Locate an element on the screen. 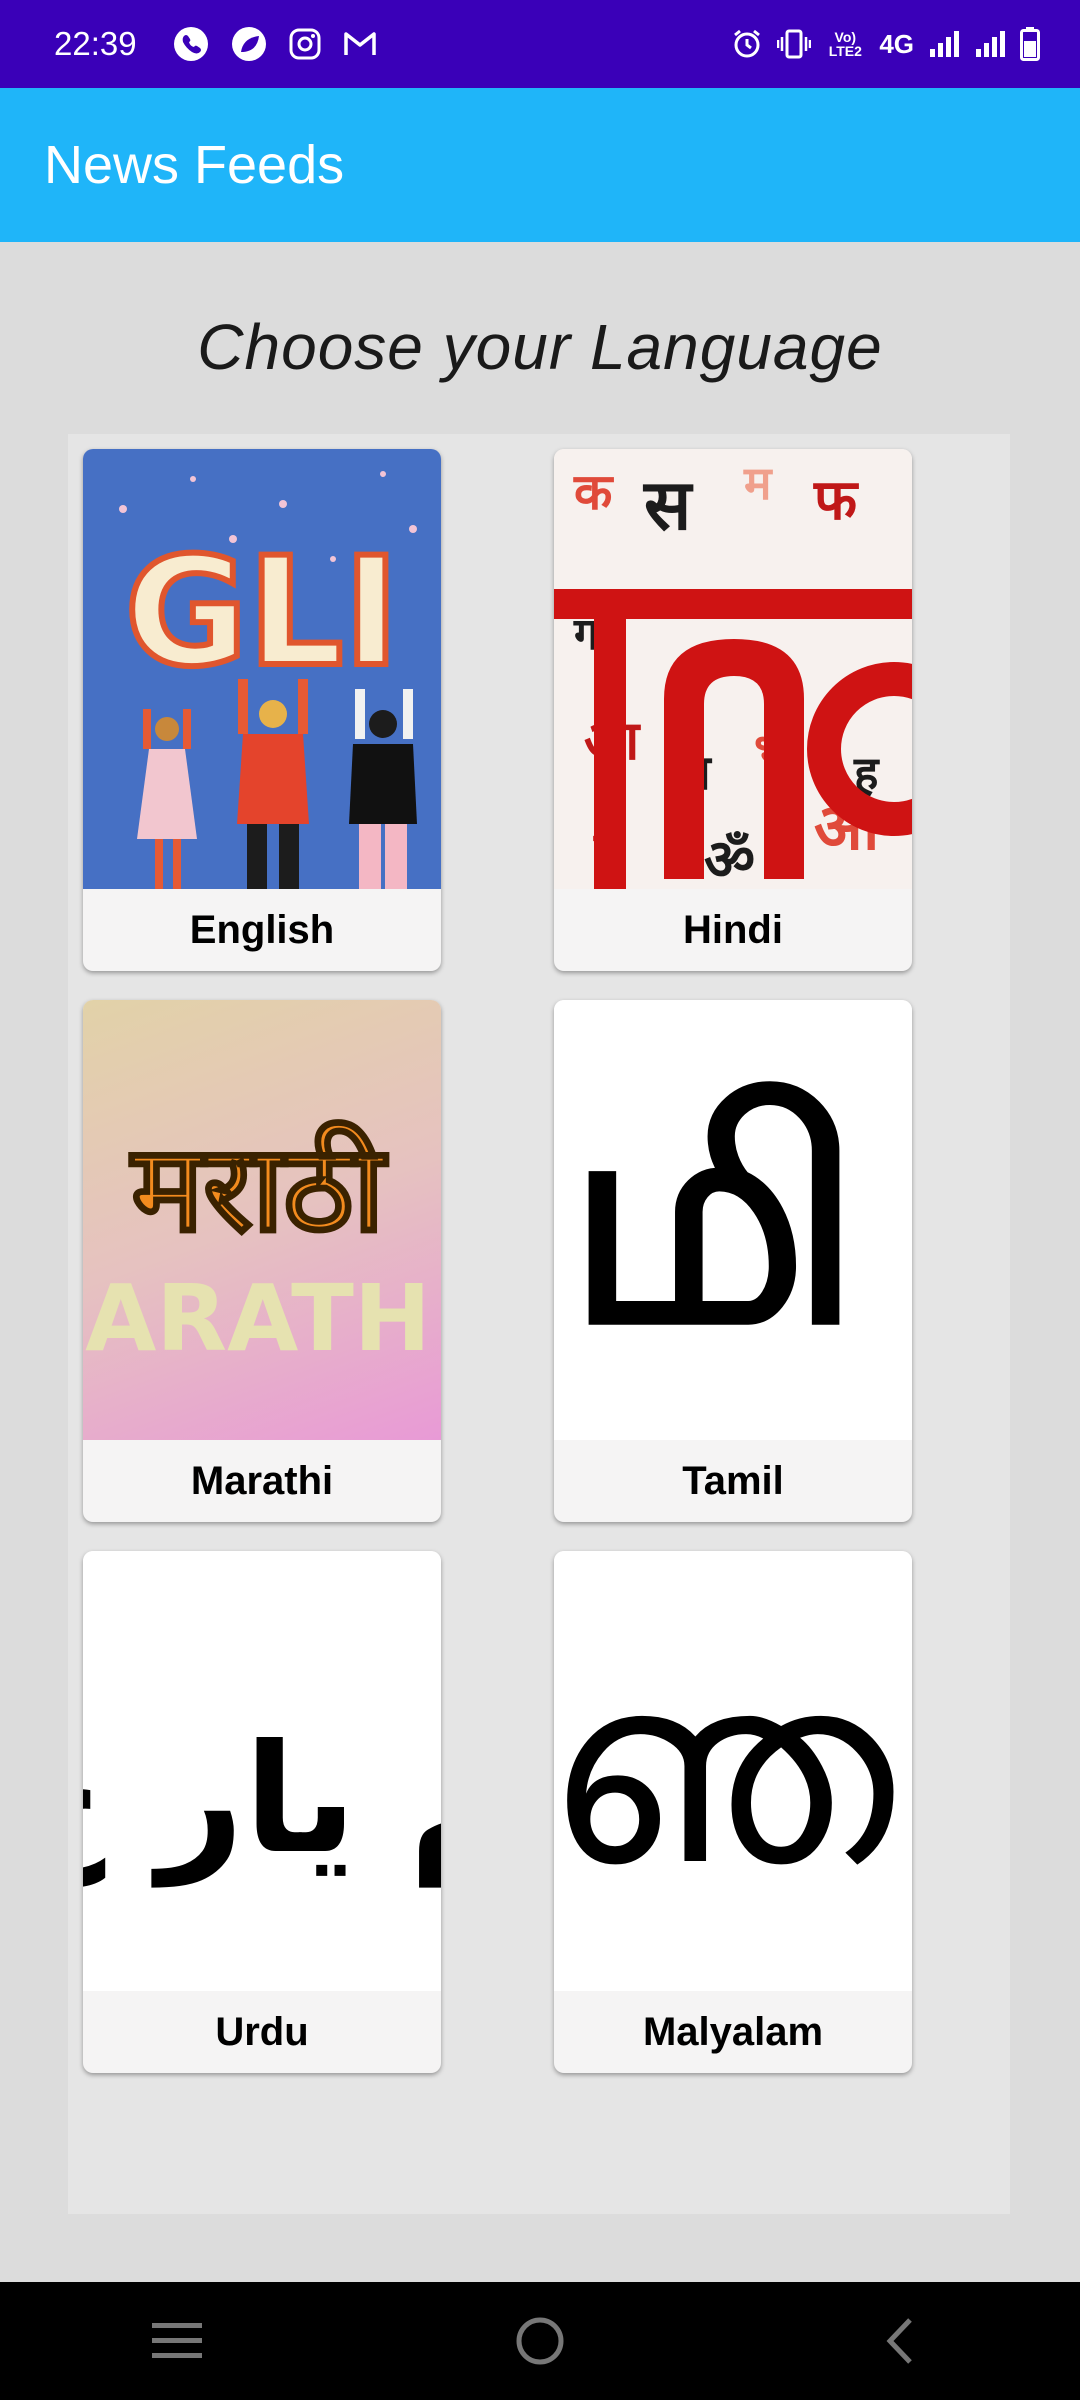 The width and height of the screenshot is (1080, 2400). language-card-marathi: मराठी ARATH Marathi is located at coordinates (262, 1261).